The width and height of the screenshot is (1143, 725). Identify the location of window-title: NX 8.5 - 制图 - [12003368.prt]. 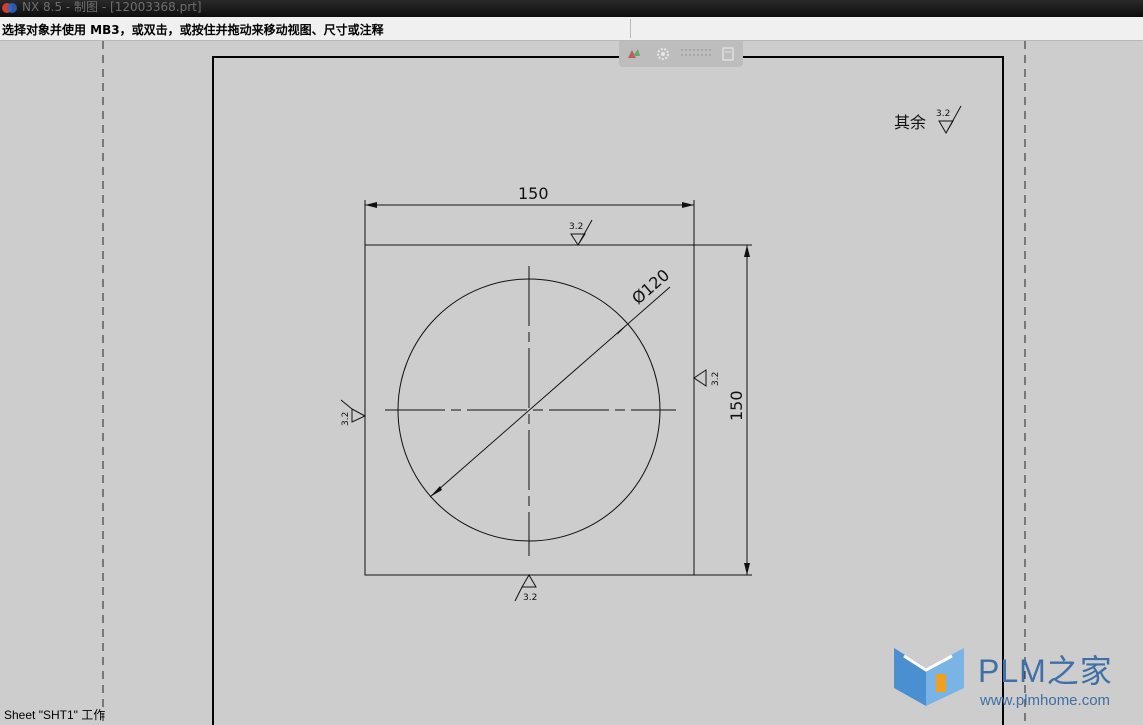
(112, 7).